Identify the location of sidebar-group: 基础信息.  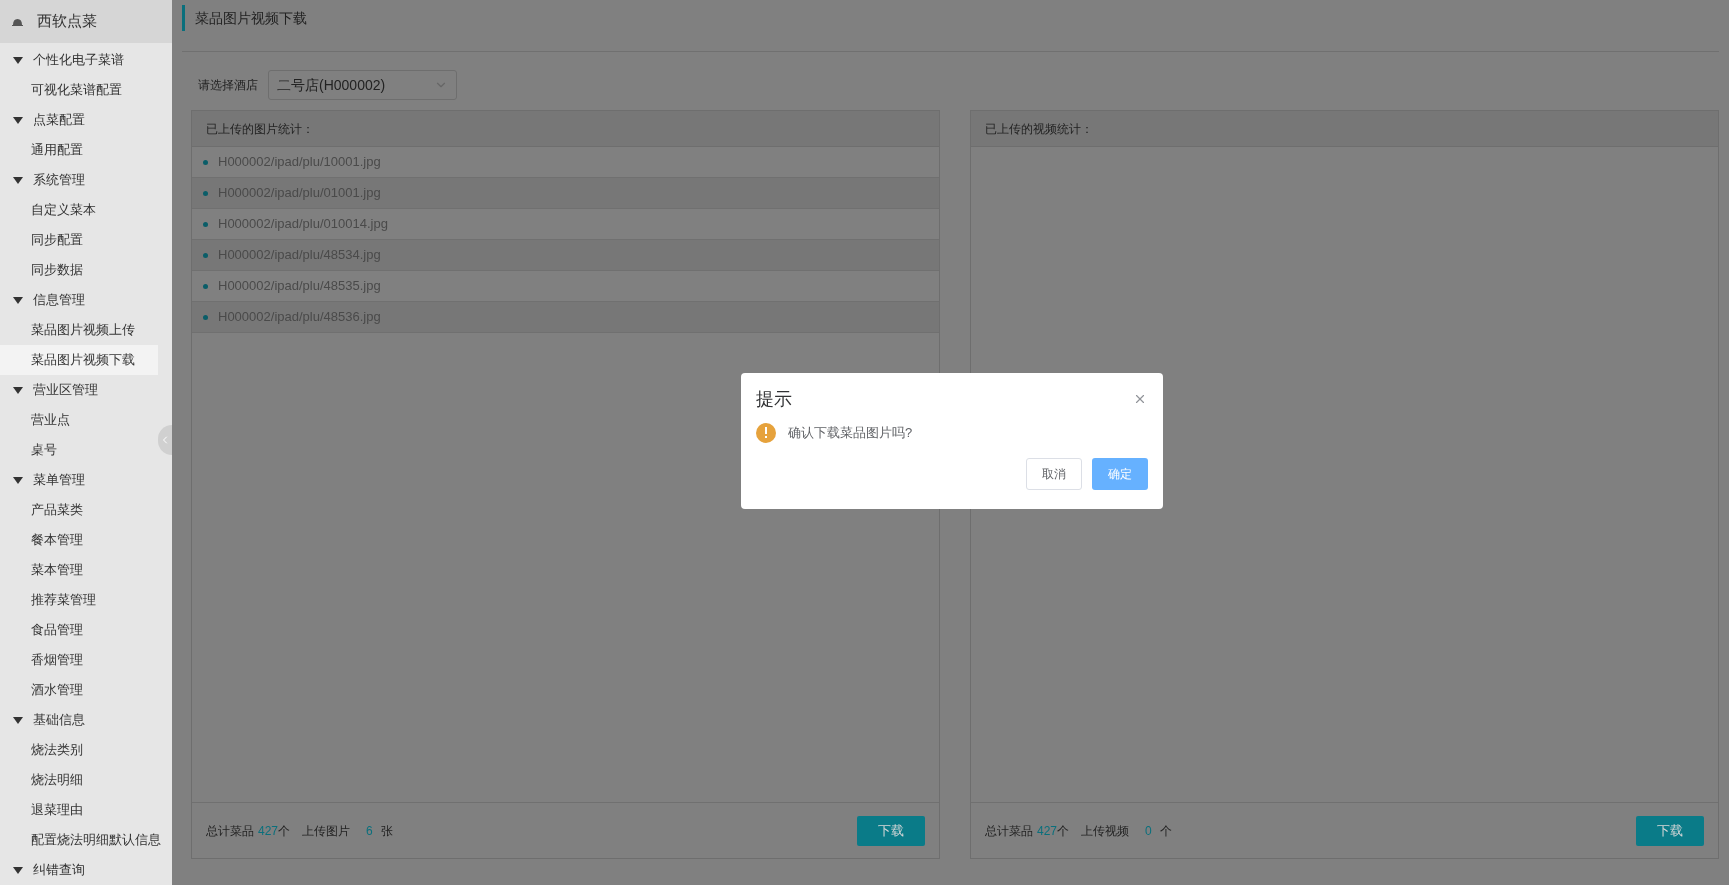
(79, 720).